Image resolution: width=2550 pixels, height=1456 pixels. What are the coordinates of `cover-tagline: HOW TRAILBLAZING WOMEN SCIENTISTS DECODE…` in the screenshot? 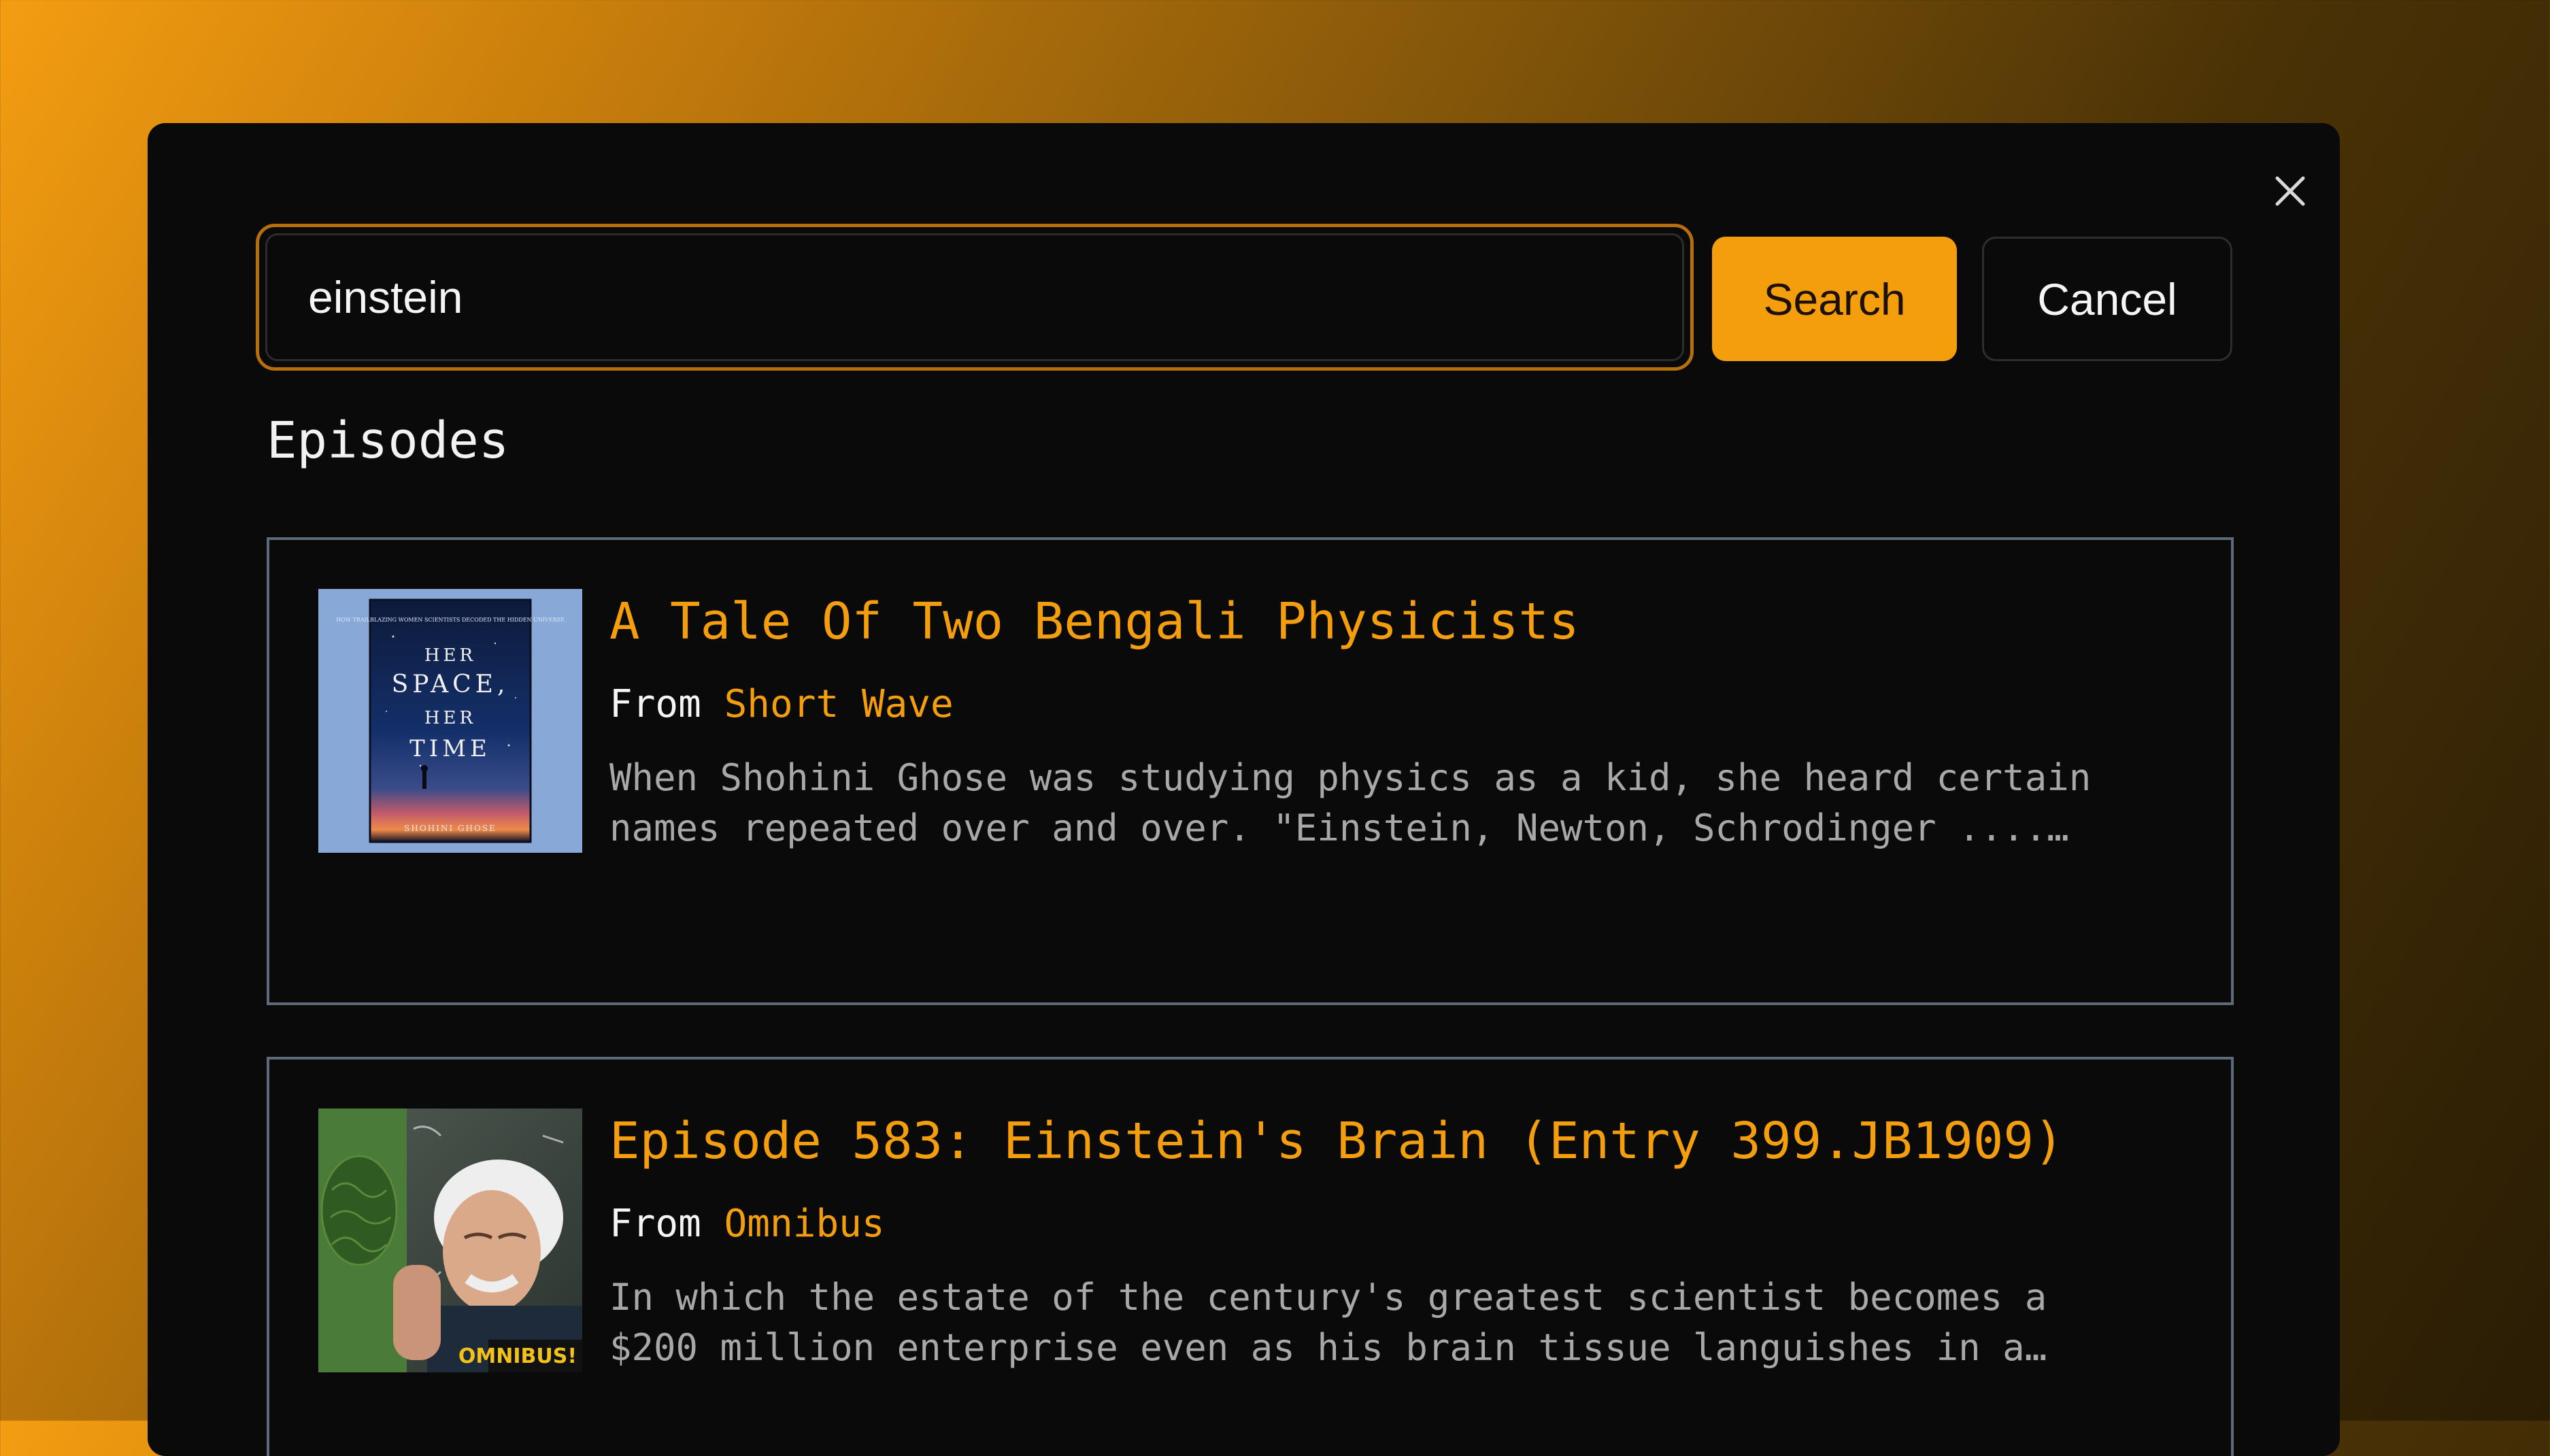 It's located at (450, 620).